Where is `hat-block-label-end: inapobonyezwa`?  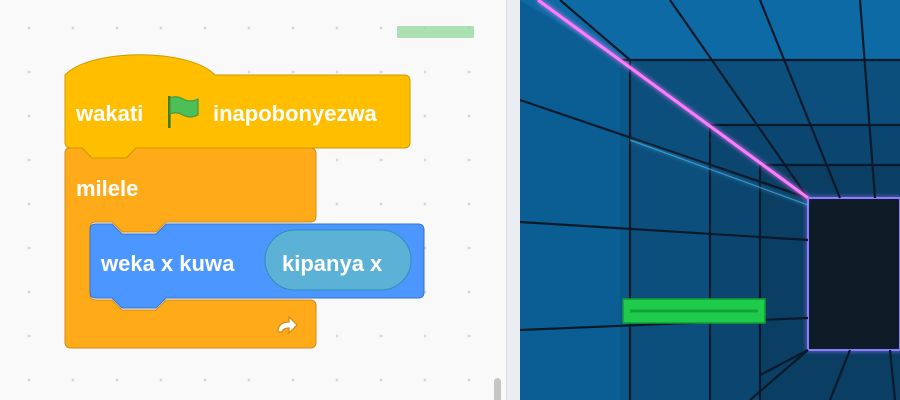
hat-block-label-end: inapobonyezwa is located at coordinates (295, 113).